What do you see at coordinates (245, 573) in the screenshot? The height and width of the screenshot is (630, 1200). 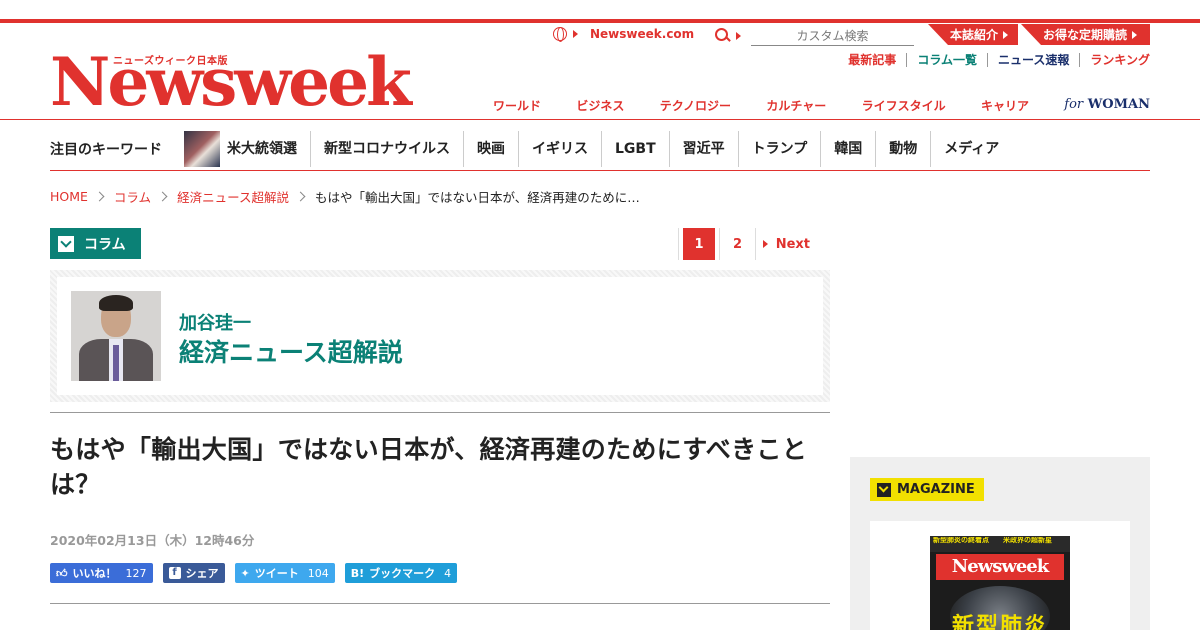 I see `twitter-bird-icon: ✦` at bounding box center [245, 573].